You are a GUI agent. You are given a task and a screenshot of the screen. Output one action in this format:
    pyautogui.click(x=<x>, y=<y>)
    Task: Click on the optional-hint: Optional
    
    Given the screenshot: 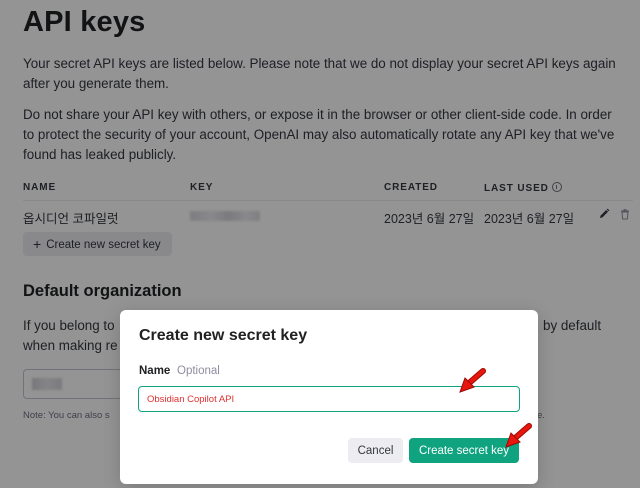 What is the action you would take?
    pyautogui.click(x=198, y=371)
    